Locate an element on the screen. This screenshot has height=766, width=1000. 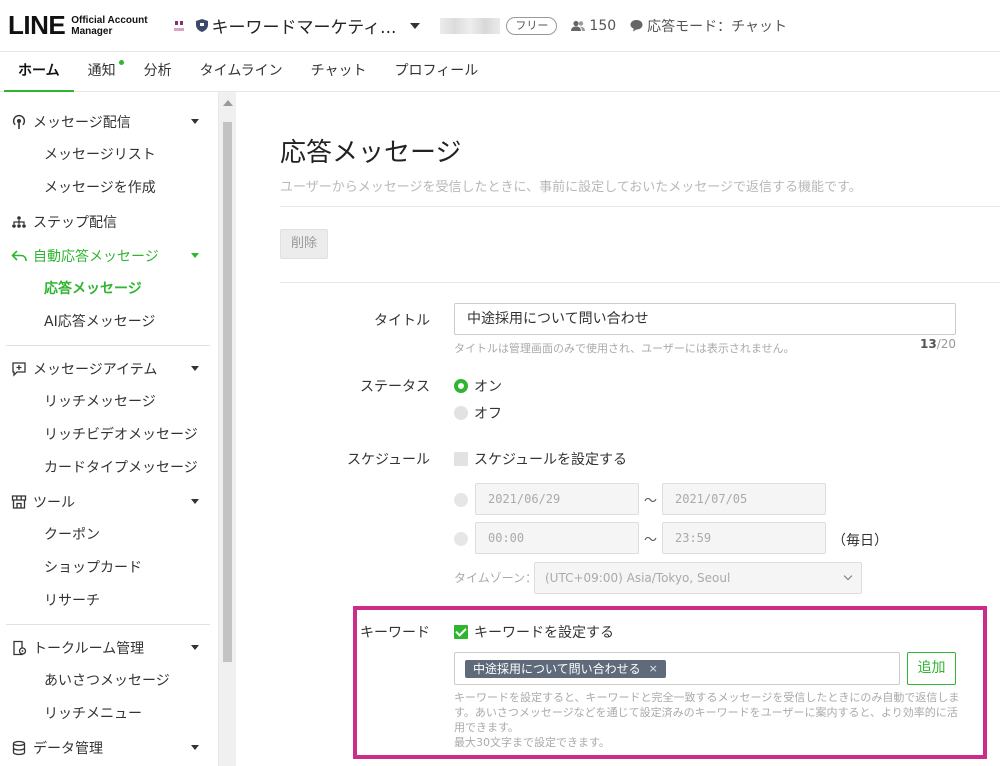
sidebar-item-coupon: クーポン is located at coordinates (109, 535).